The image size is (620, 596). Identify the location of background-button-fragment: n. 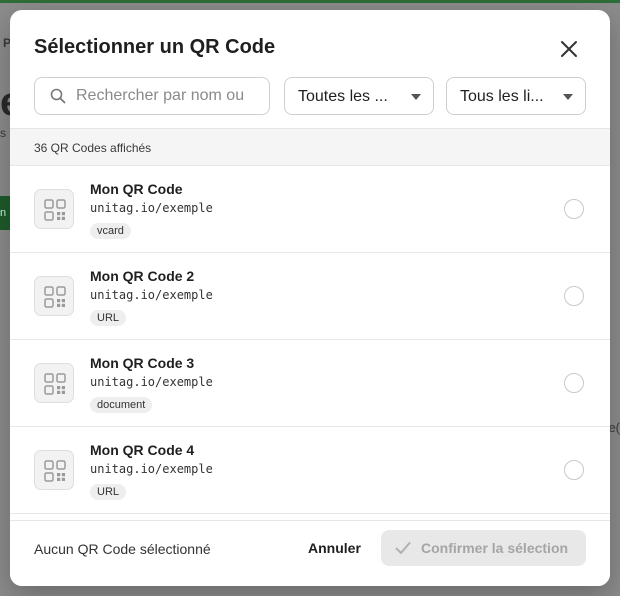
(5, 213).